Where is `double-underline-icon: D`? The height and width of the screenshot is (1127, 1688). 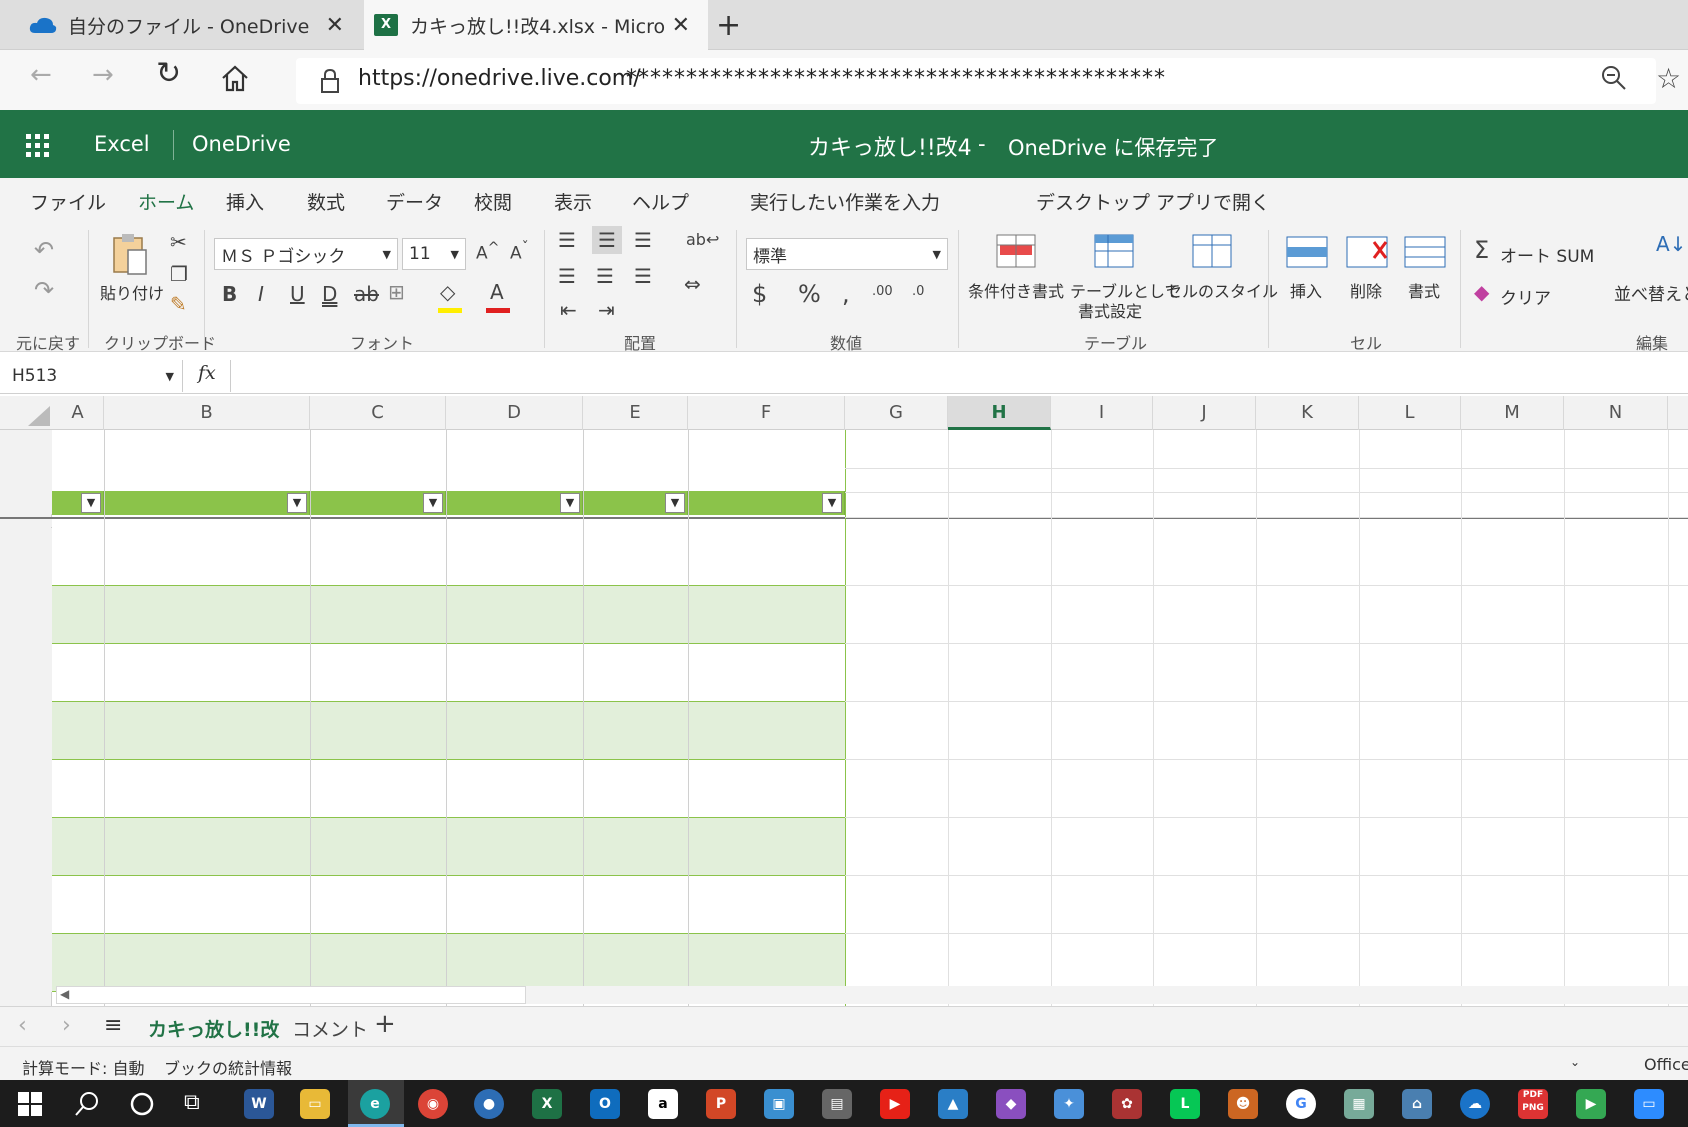
double-underline-icon: D is located at coordinates (329, 294).